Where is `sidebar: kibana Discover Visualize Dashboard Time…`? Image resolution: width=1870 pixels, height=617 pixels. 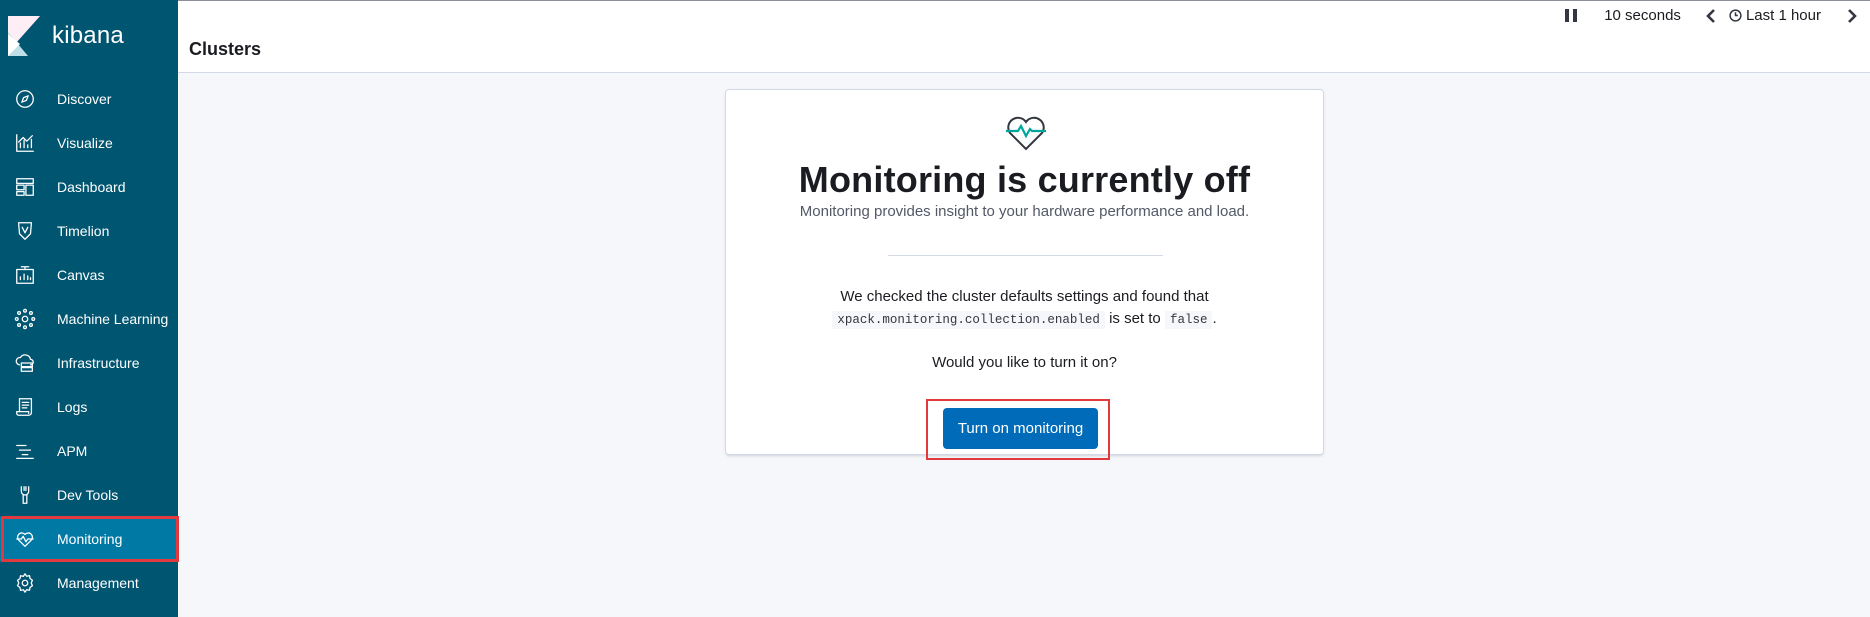 sidebar: kibana Discover Visualize Dashboard Time… is located at coordinates (89, 308).